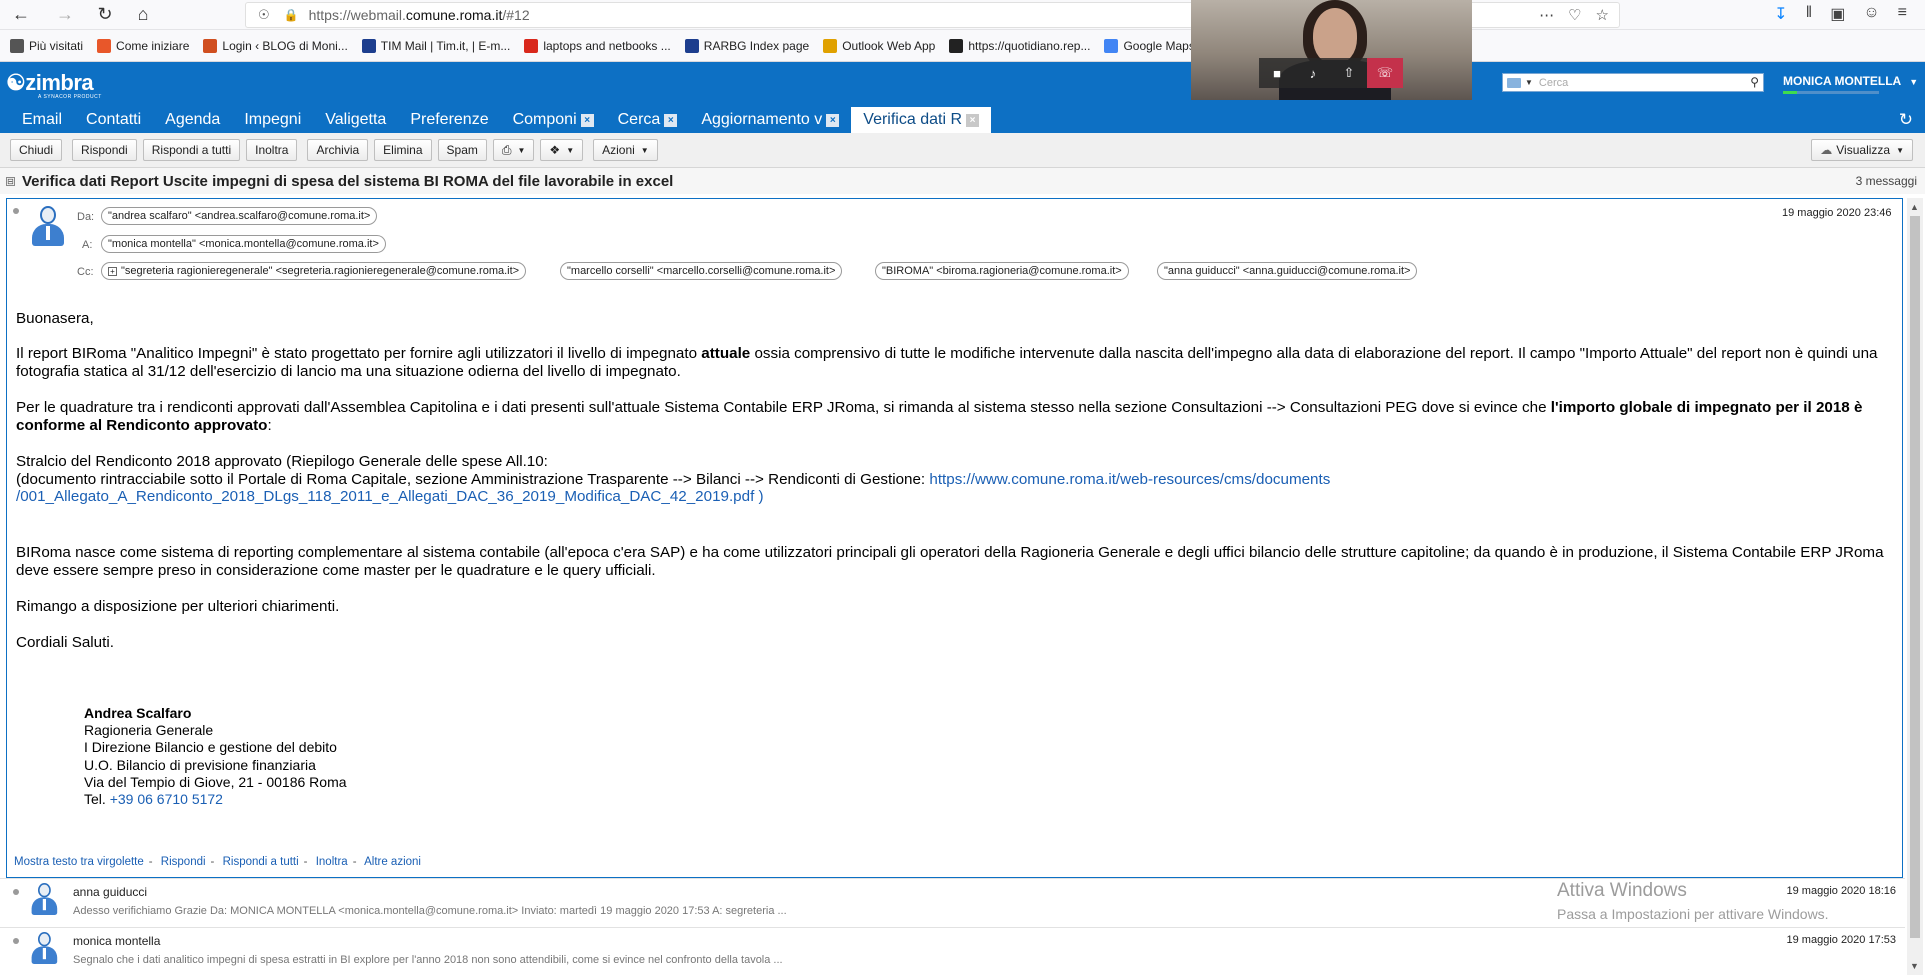 The height and width of the screenshot is (975, 1925). I want to click on refresh-icon: ↻, so click(1906, 120).